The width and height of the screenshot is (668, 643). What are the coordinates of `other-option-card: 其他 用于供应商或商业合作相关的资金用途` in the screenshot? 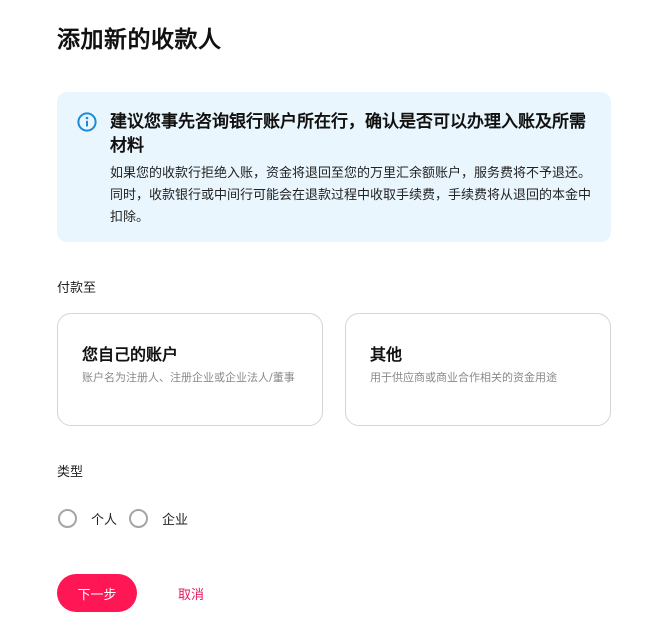 It's located at (478, 369).